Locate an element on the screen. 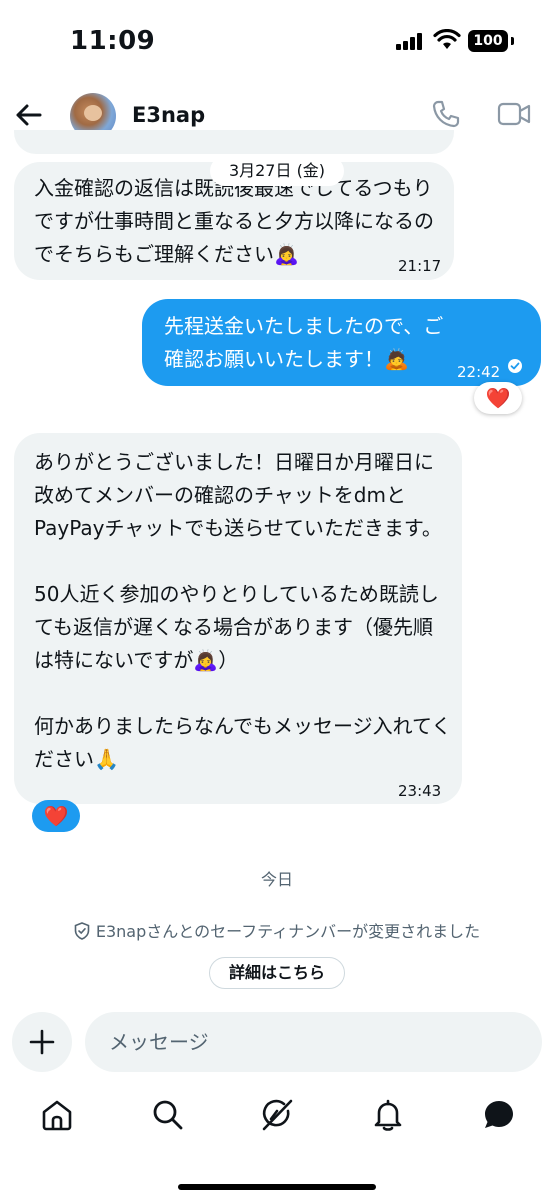 This screenshot has width=554, height=1200. safety-number-notice: E3napさんとのセーフティナンバーが変更されました is located at coordinates (277, 930).